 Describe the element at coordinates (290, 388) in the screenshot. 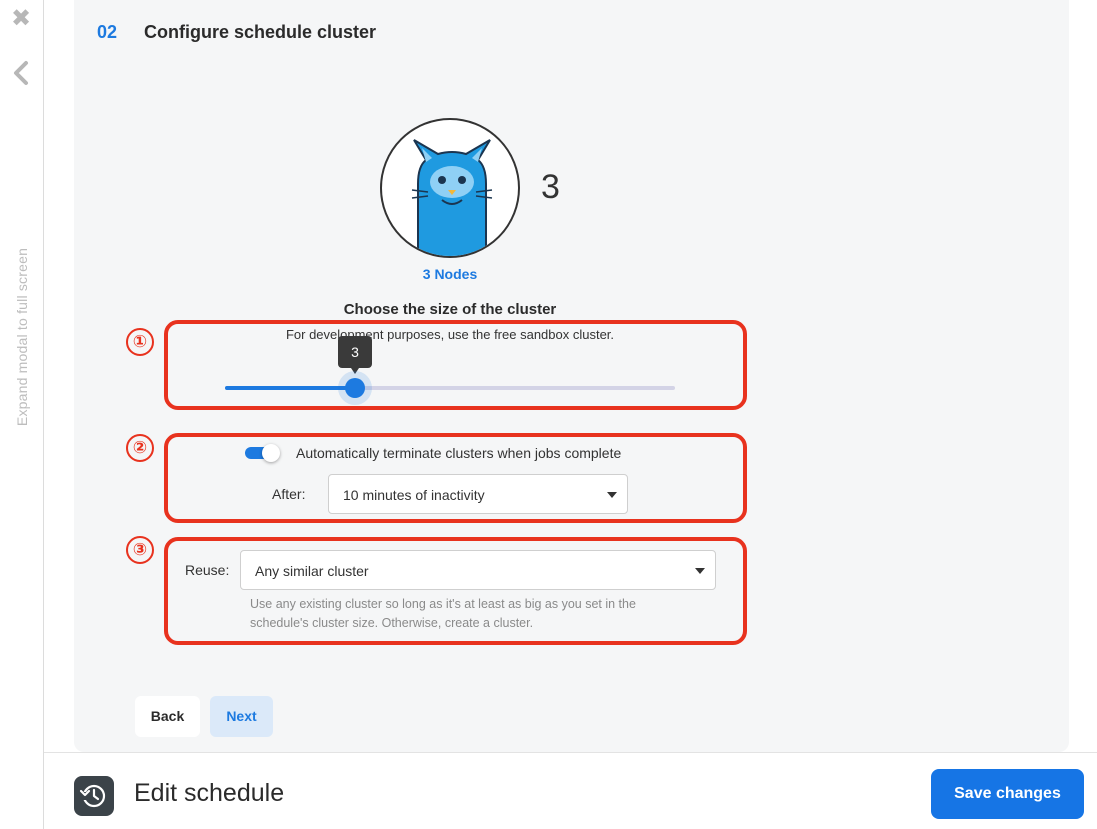

I see `slider-fill` at that location.